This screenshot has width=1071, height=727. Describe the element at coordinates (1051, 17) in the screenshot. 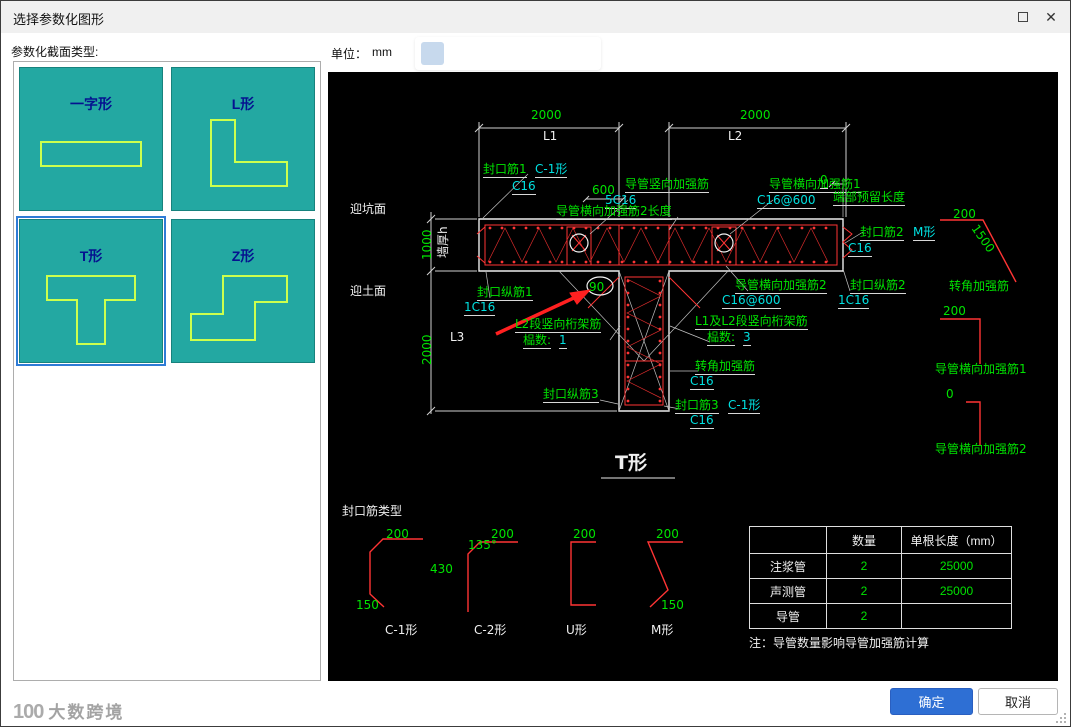

I see `close-button: ✕` at that location.